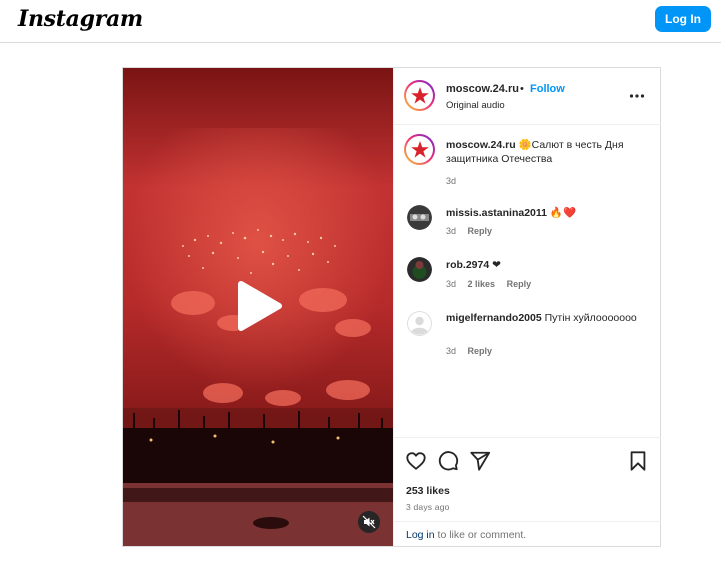 This screenshot has height=567, width=721. What do you see at coordinates (527, 96) in the screenshot?
I see `post-header: moscow.24.ru • Follow Original audio` at bounding box center [527, 96].